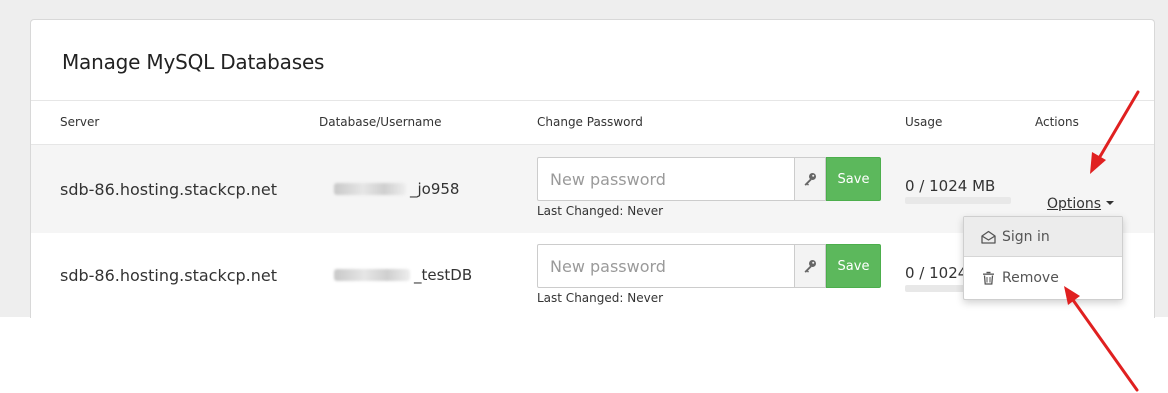 The image size is (1168, 393). Describe the element at coordinates (80, 122) in the screenshot. I see `column-header-server: Server` at that location.